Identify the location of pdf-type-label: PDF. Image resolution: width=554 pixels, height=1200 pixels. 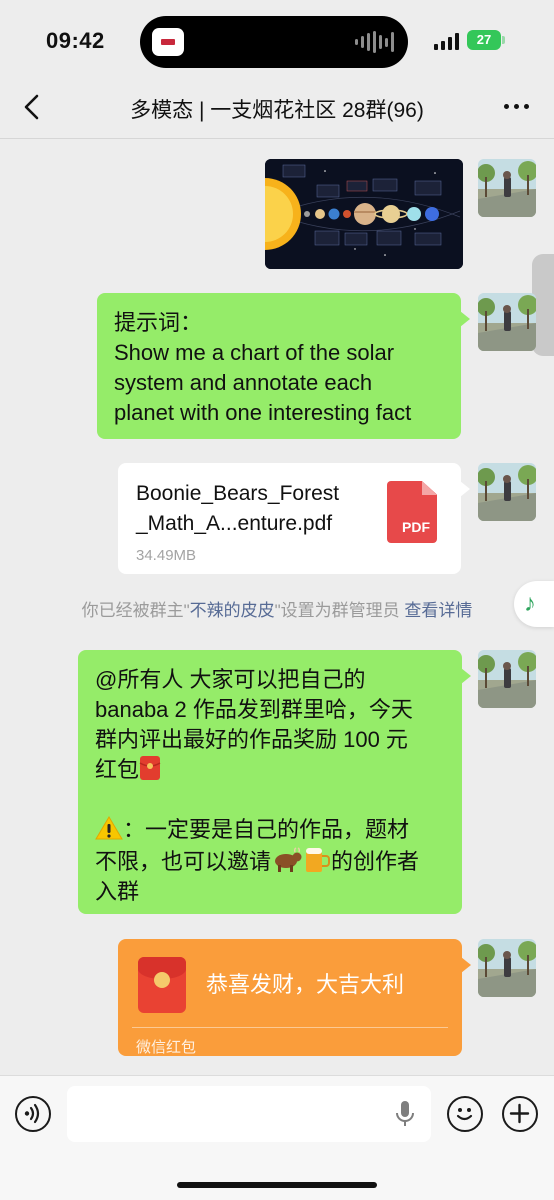
(416, 527).